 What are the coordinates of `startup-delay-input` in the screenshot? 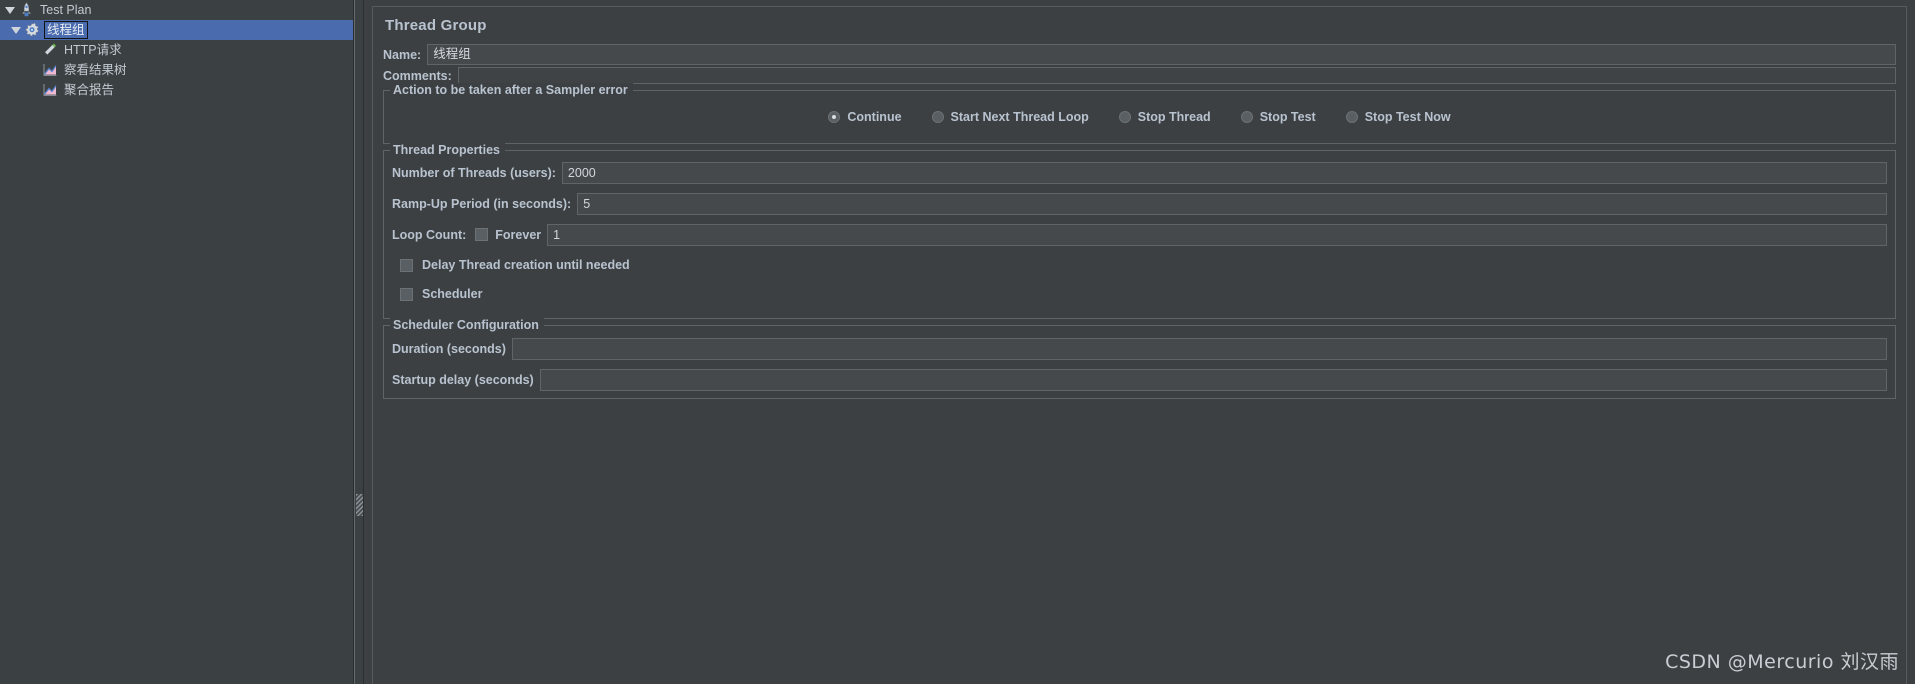 It's located at (1213, 379).